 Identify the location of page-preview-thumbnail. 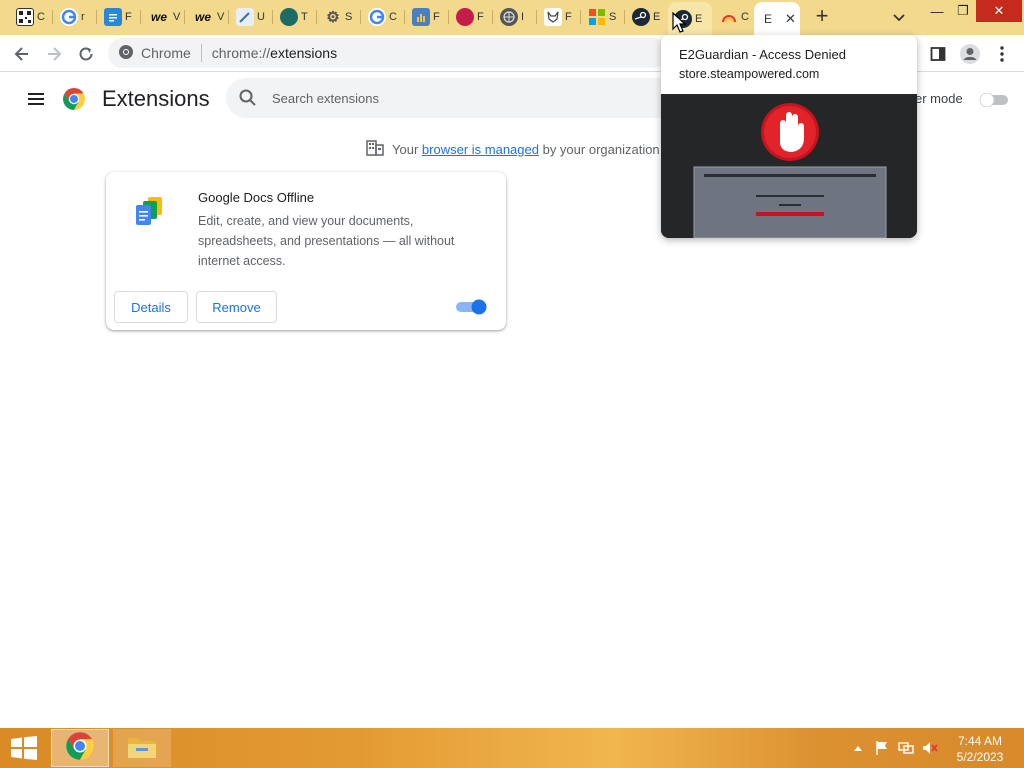
(789, 166).